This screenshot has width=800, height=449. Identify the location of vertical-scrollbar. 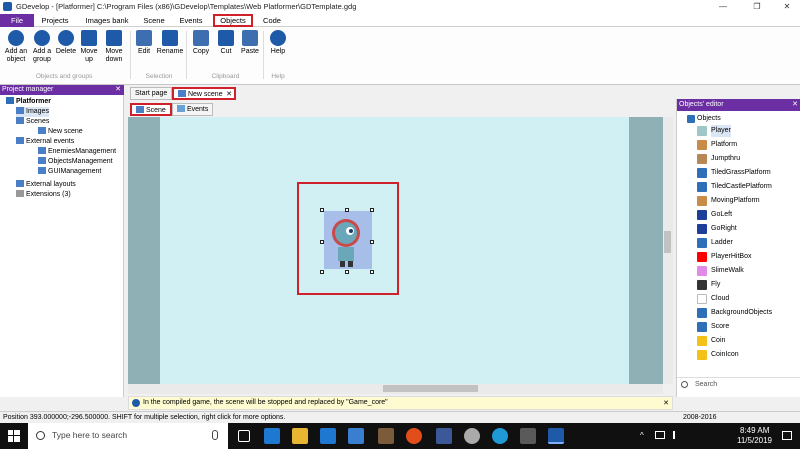
(668, 250).